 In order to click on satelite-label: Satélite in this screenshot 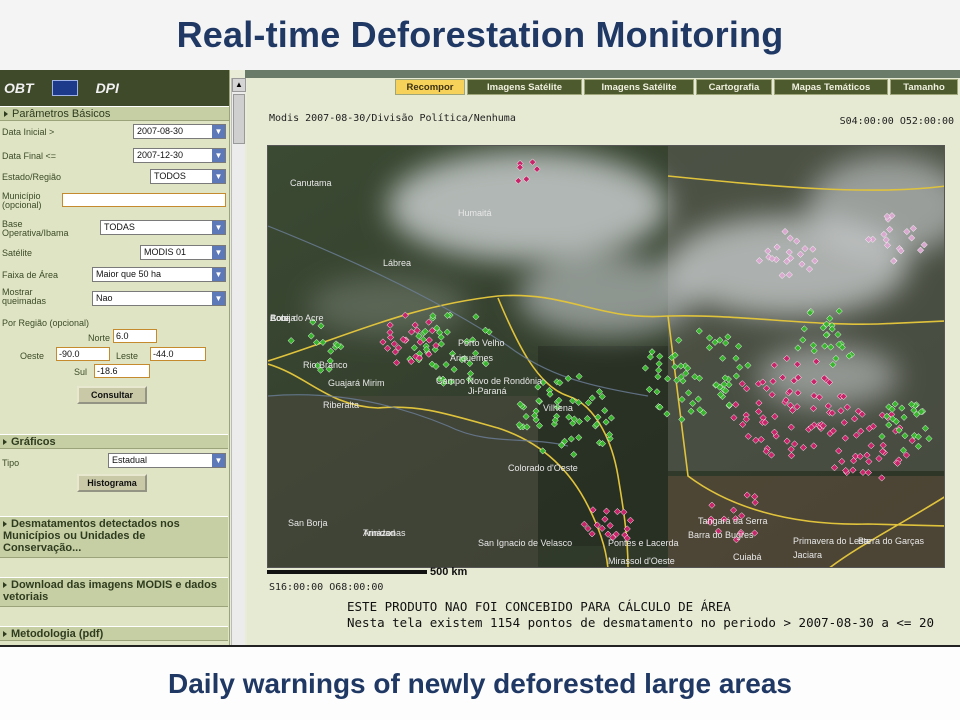, I will do `click(17, 253)`.